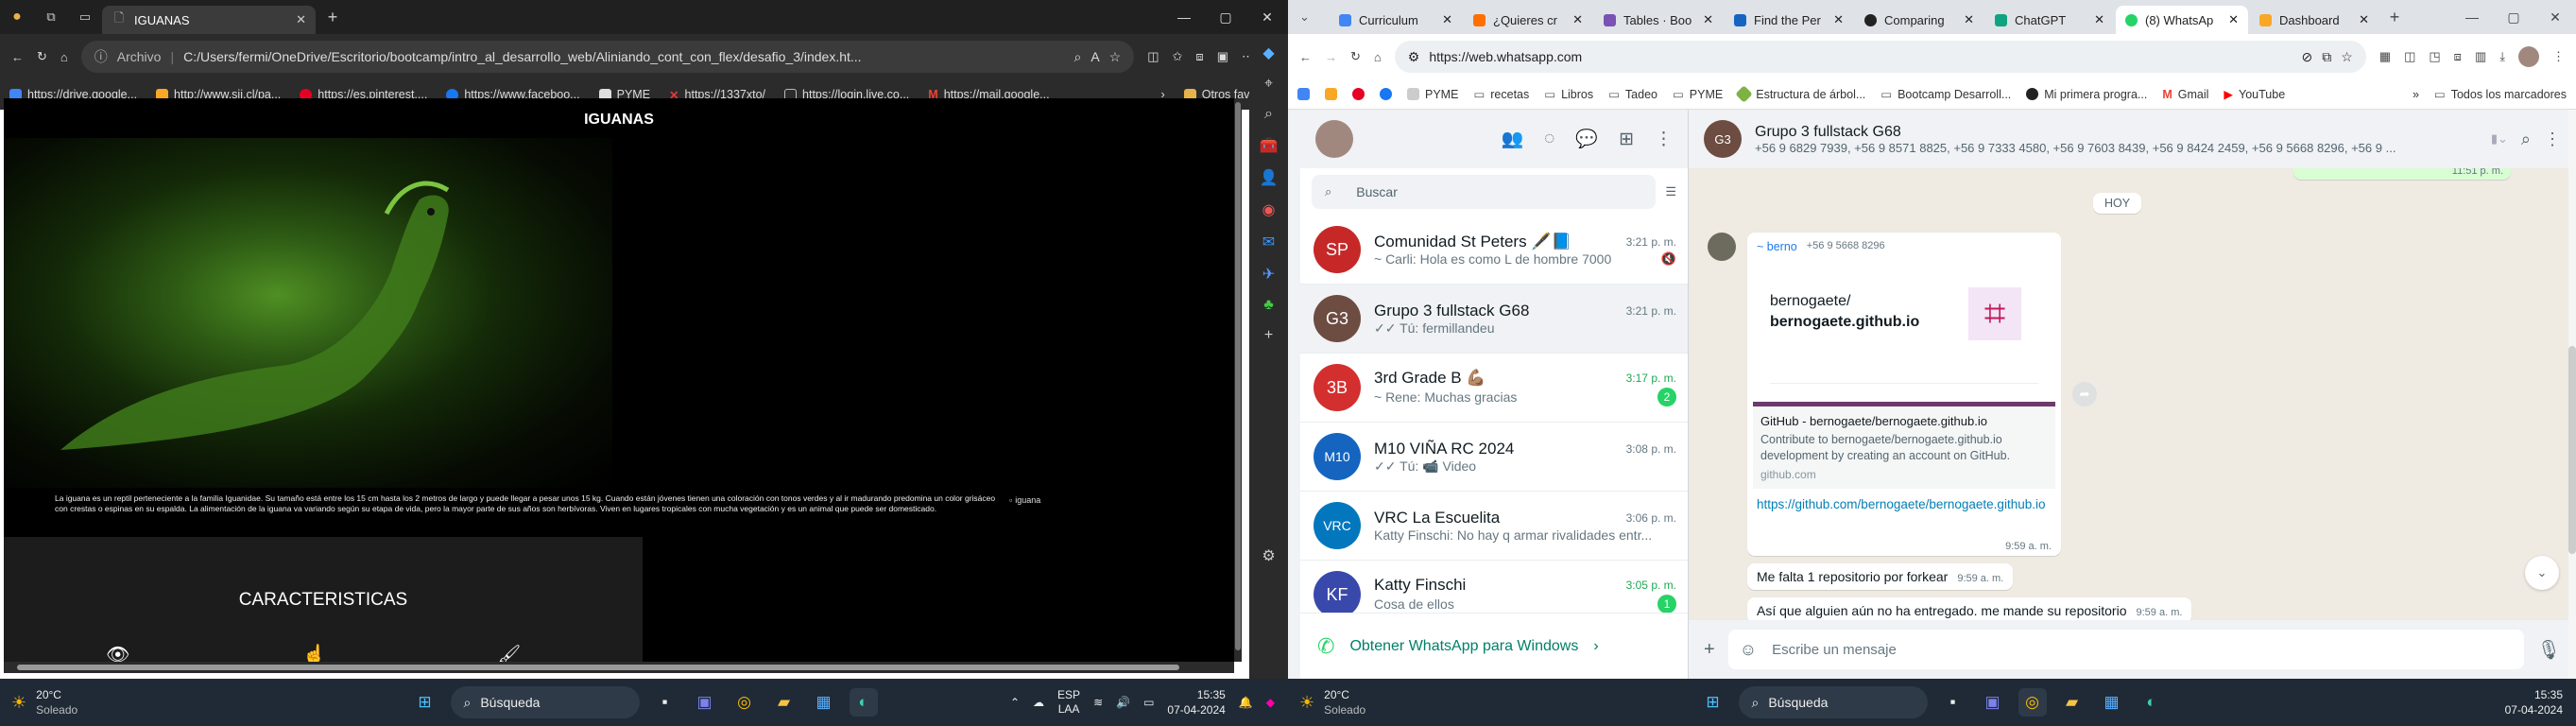  Describe the element at coordinates (2458, 56) in the screenshot. I see `puzzle-icon: ⧈` at that location.